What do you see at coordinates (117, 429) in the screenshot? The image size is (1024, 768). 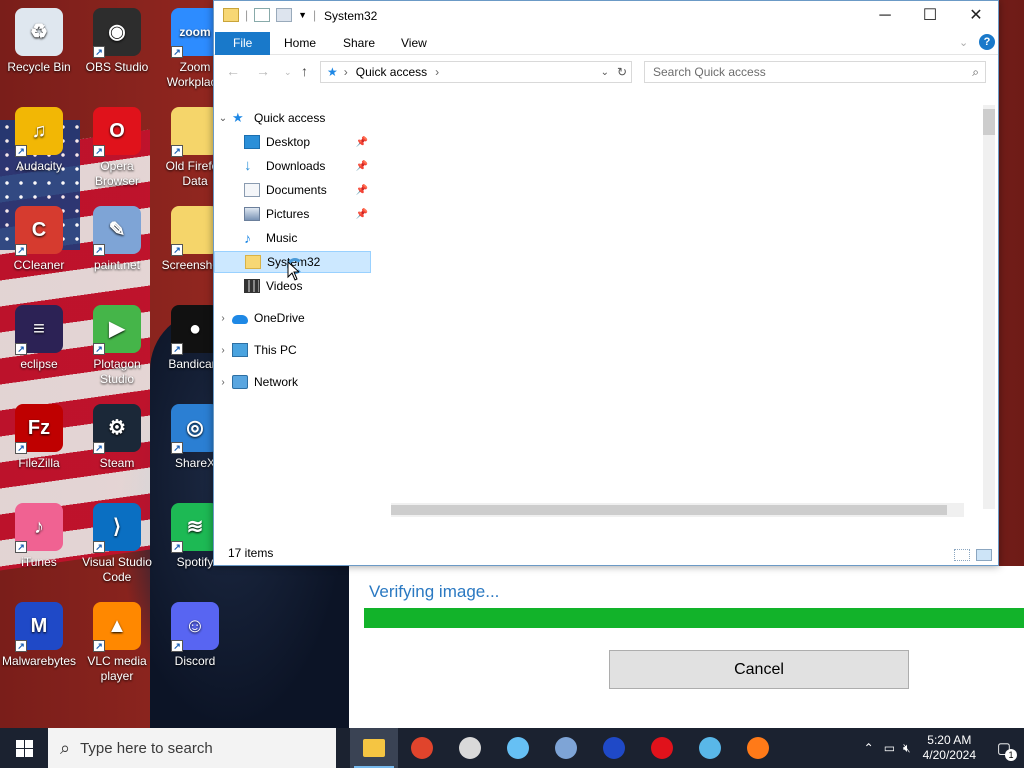 I see `app-logo-icon: ⚙ ↗` at bounding box center [117, 429].